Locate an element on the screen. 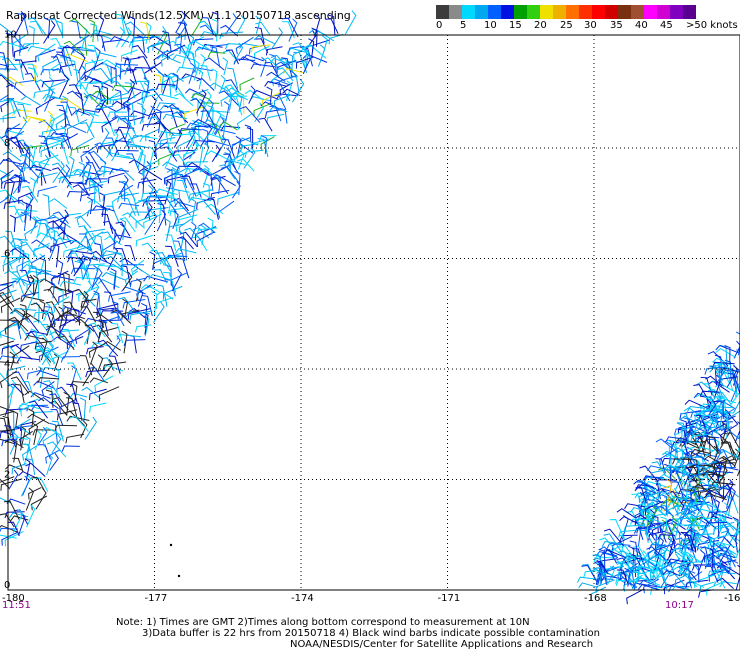 The width and height of the screenshot is (740, 650). longitude-tick-label: -171 is located at coordinates (449, 598).